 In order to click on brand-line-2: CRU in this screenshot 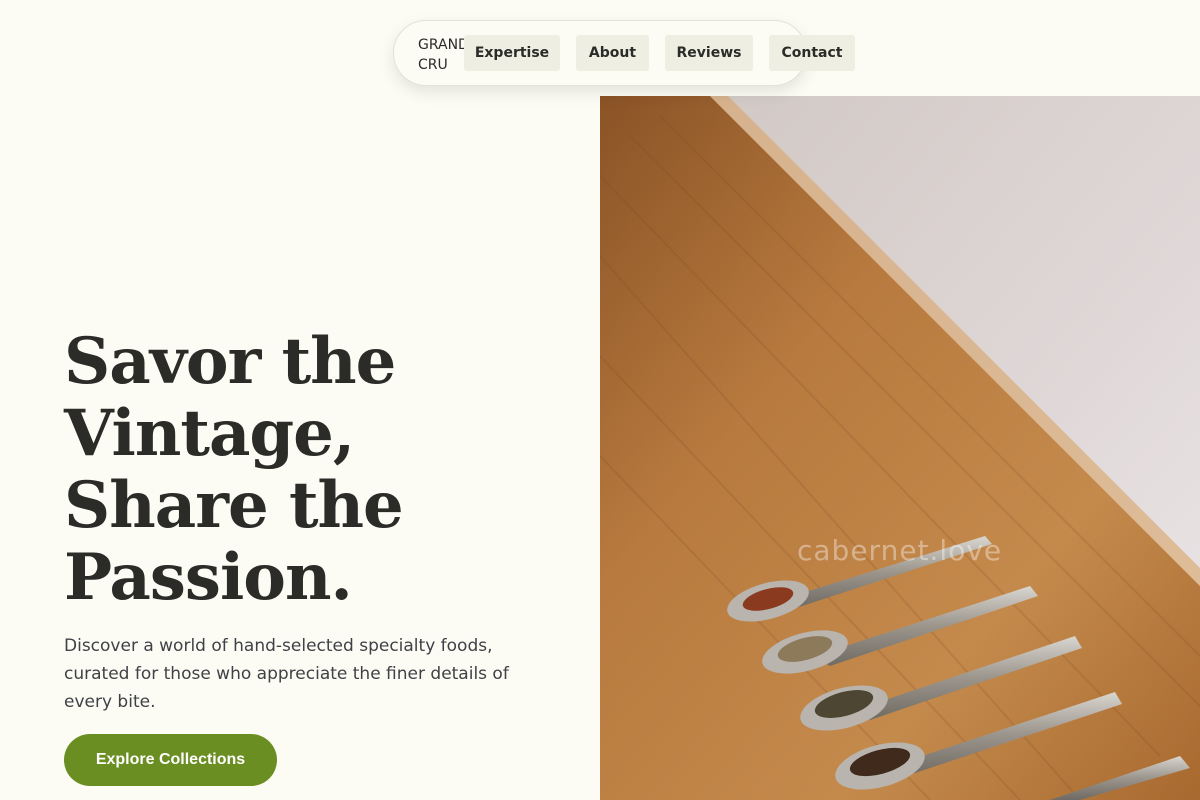, I will do `click(433, 65)`.